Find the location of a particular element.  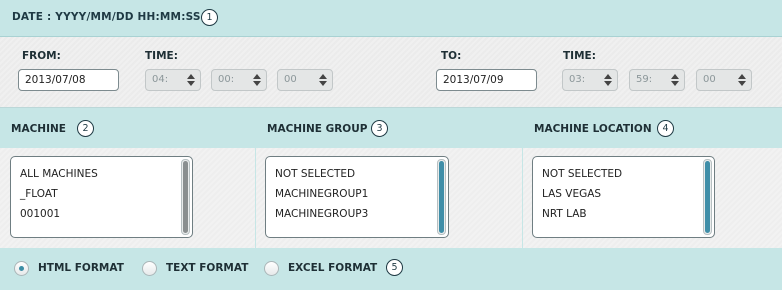

machine-scrollbar is located at coordinates (185, 197).